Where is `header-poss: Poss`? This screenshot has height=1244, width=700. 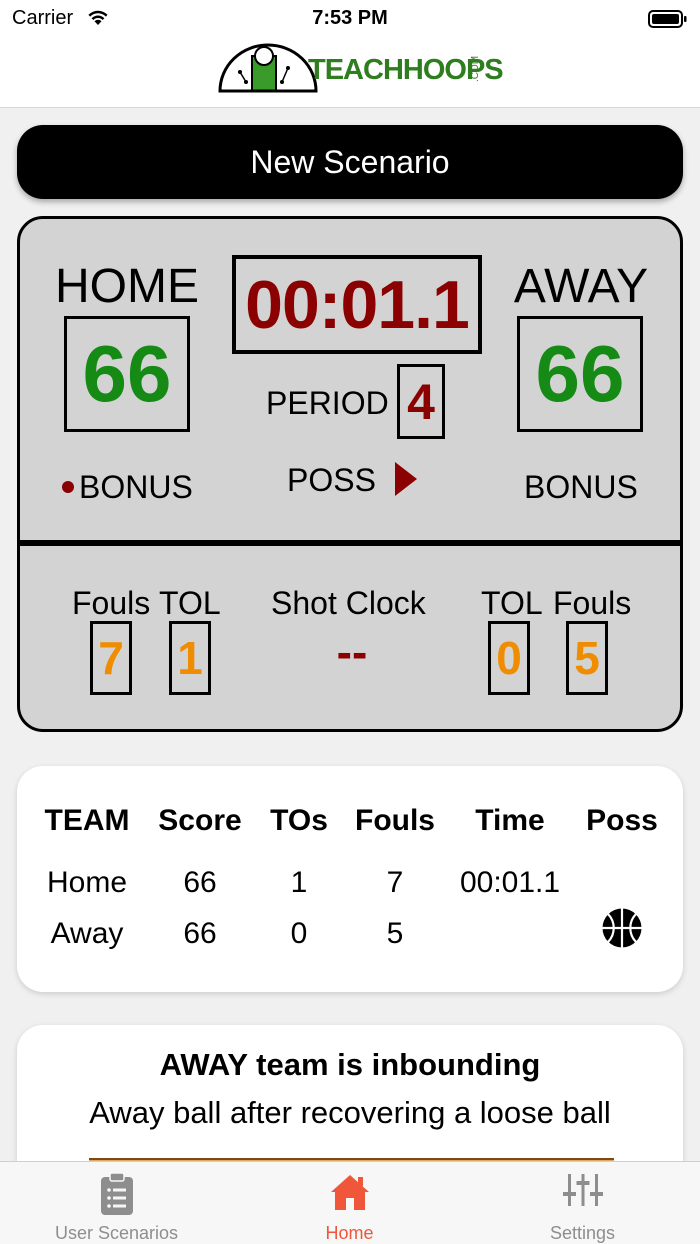 header-poss: Poss is located at coordinates (622, 820).